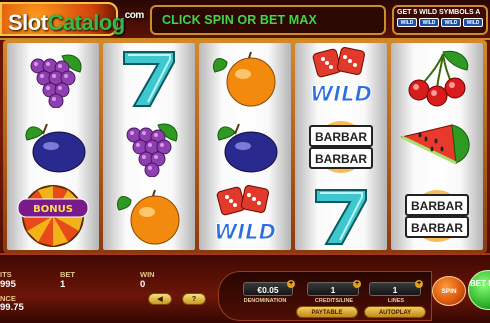 Image resolution: width=490 pixels, height=323 pixels. What do you see at coordinates (395, 289) in the screenshot?
I see `lines-display: 1` at bounding box center [395, 289].